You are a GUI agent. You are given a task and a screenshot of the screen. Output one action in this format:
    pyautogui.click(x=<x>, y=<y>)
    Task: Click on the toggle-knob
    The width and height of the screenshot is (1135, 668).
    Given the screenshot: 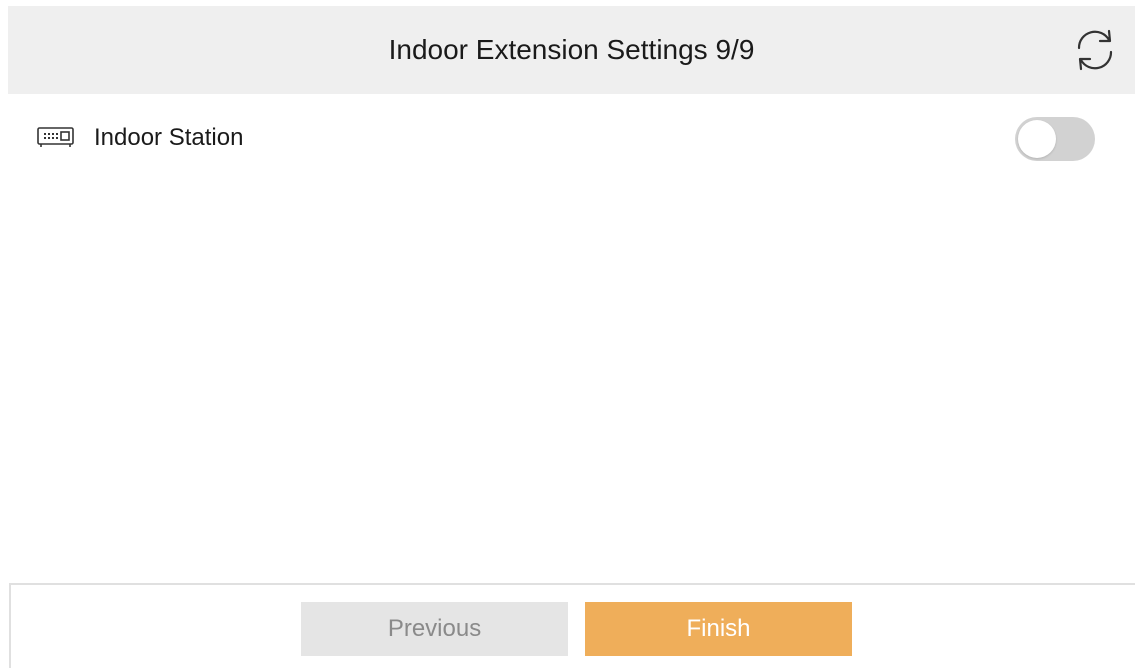 What is the action you would take?
    pyautogui.click(x=1037, y=139)
    